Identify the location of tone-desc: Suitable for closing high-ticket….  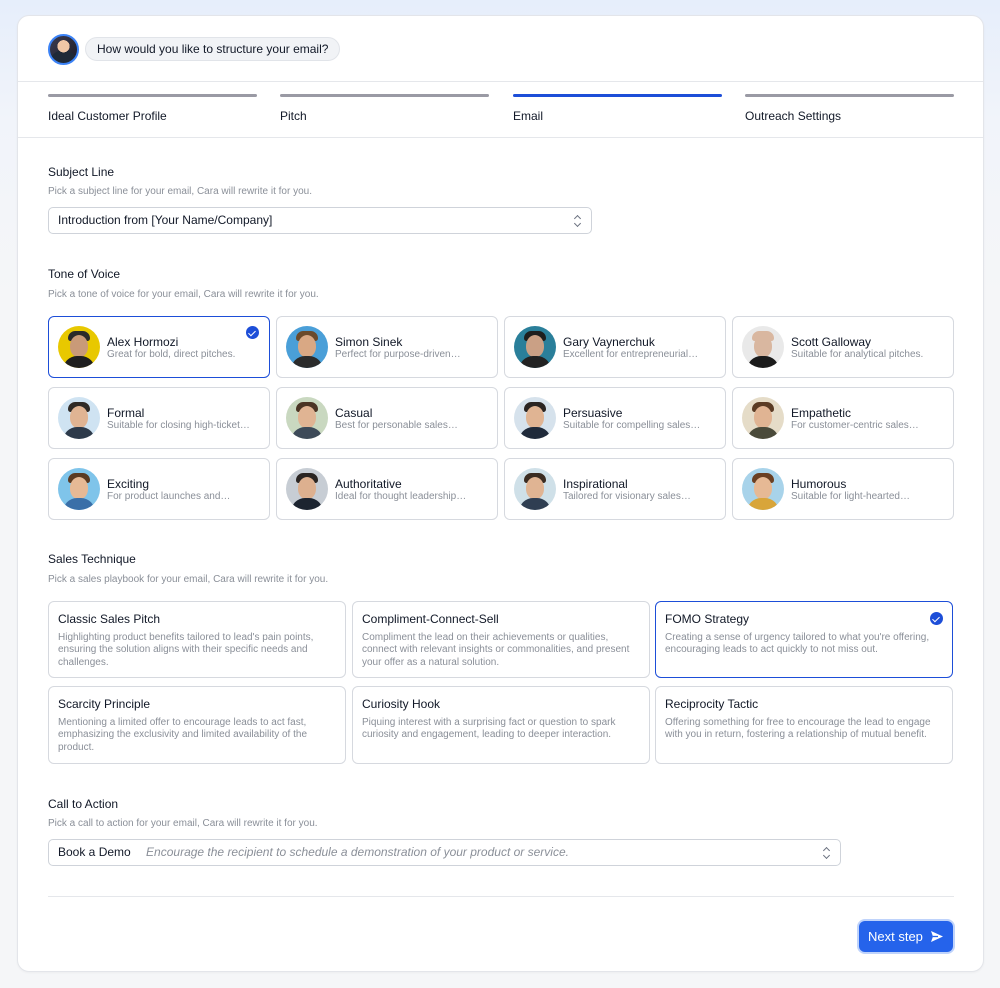
(178, 425).